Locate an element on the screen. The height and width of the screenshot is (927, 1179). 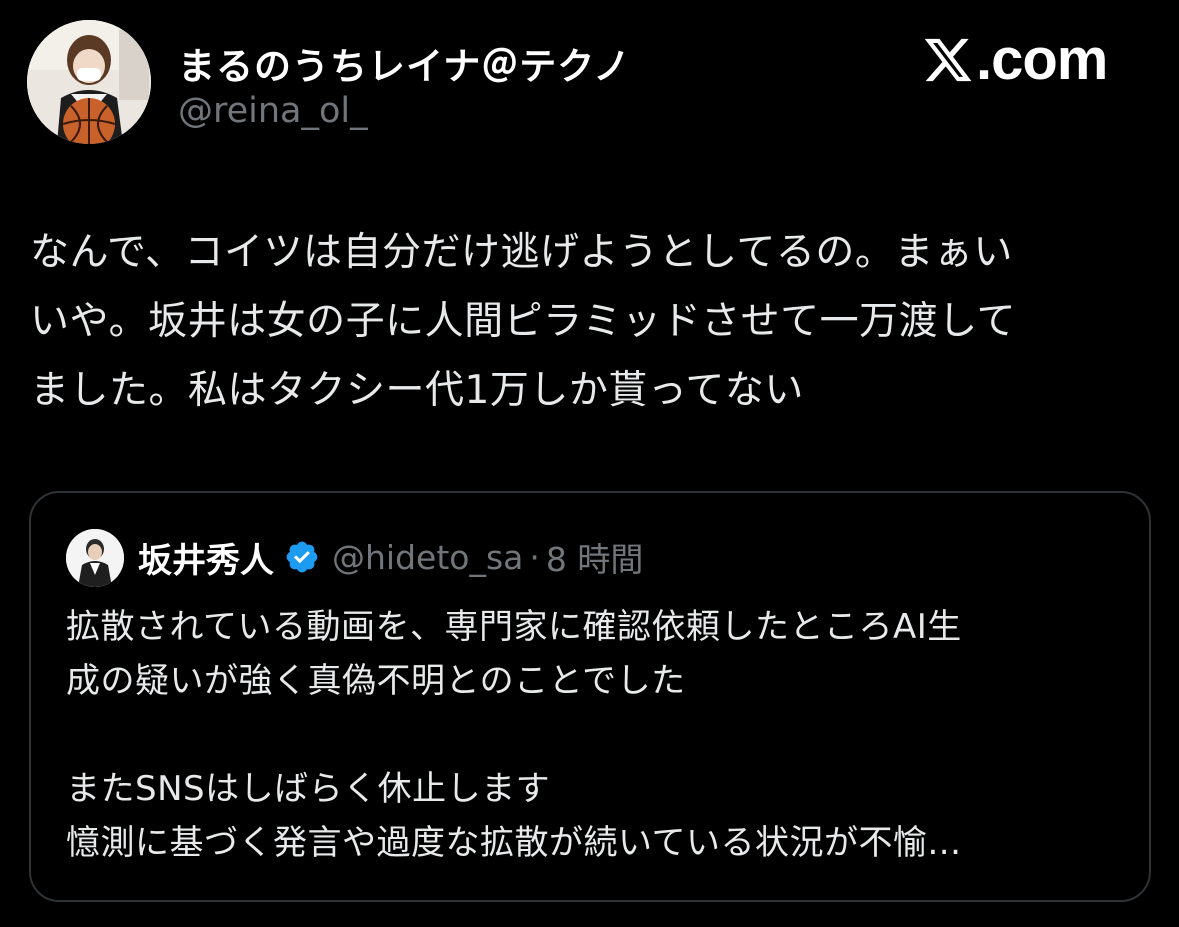
quoted-header: 坂井秀人 @hideto_sa · 8 時間 is located at coordinates (391, 557).